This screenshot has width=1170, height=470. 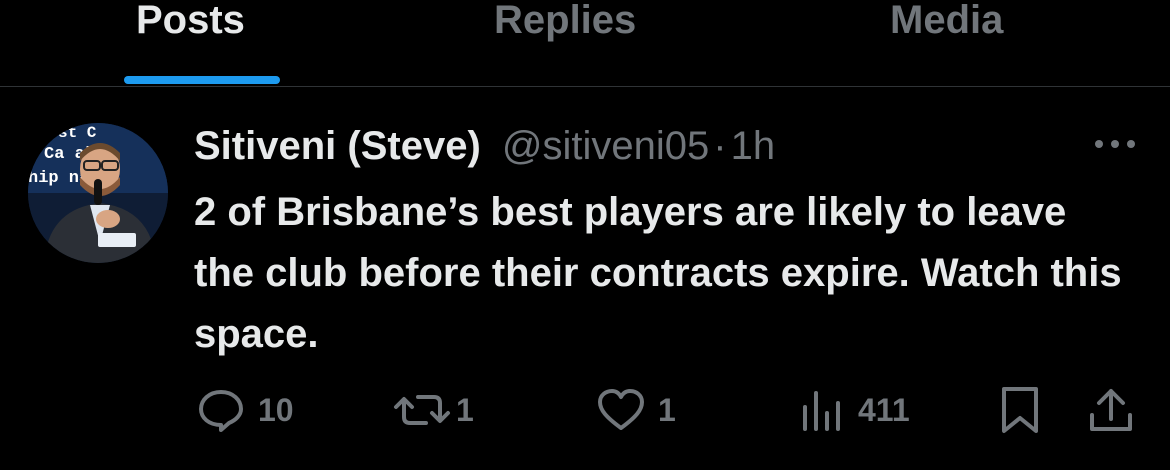 I want to click on views-button: 411, so click(x=855, y=410).